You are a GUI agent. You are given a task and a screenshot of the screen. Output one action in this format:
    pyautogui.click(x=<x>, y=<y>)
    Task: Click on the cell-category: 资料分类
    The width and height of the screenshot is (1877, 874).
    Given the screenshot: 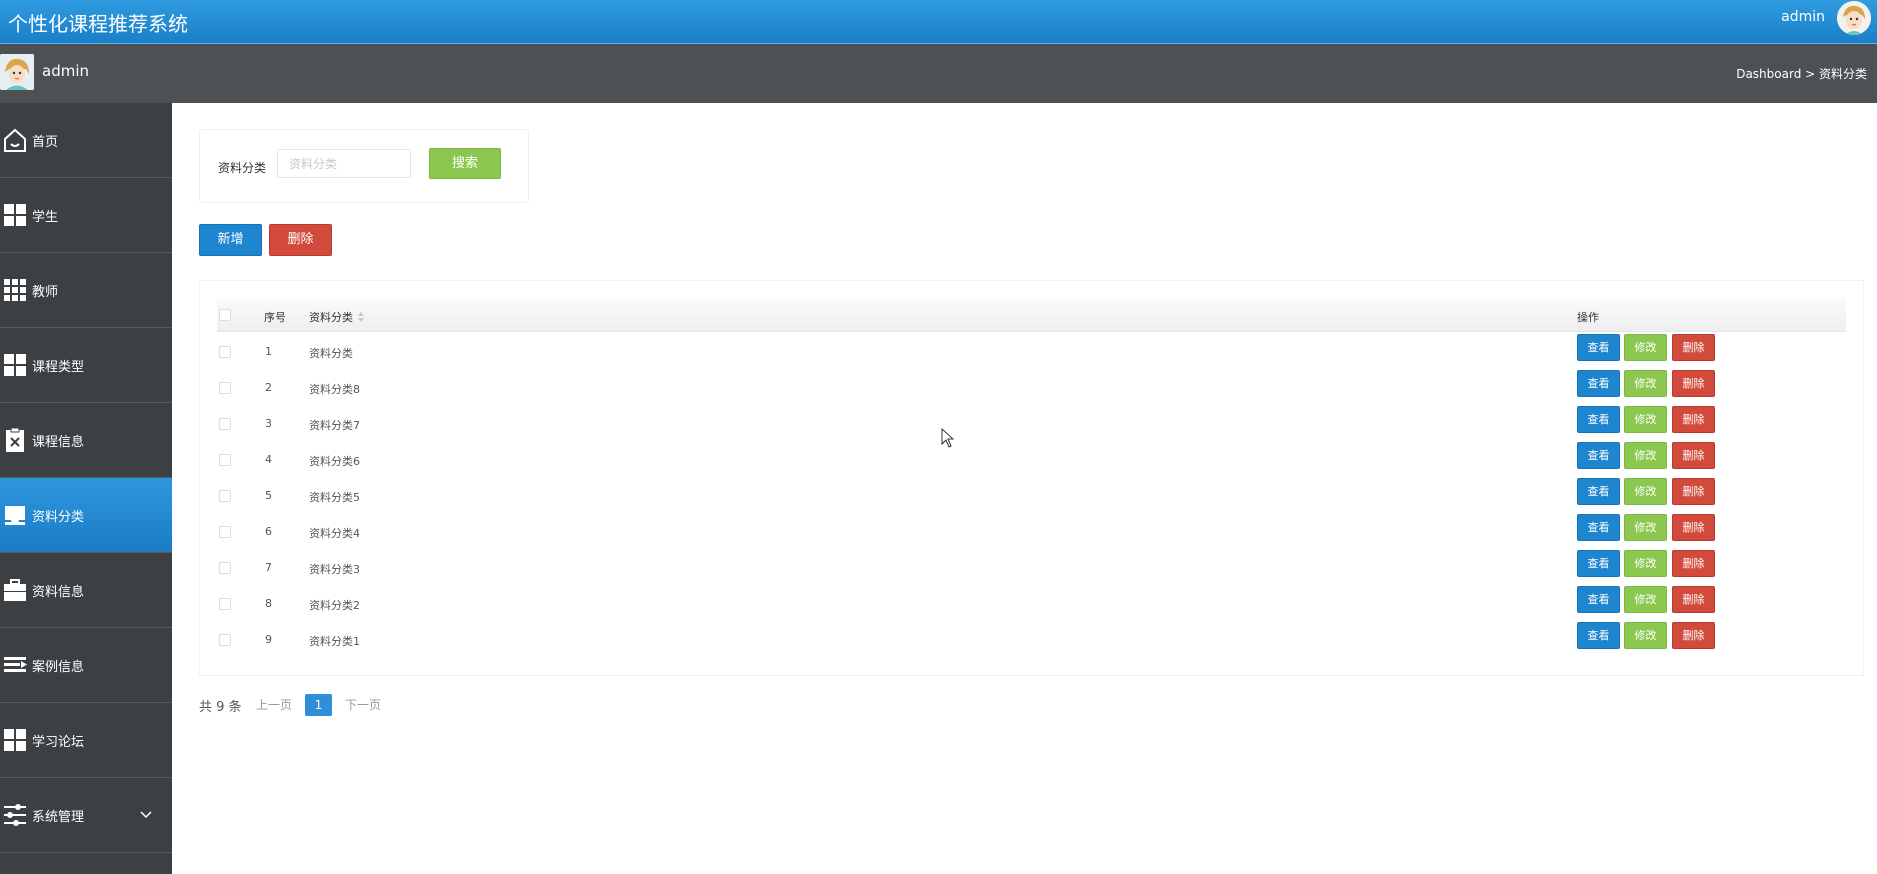 What is the action you would take?
    pyautogui.click(x=331, y=353)
    